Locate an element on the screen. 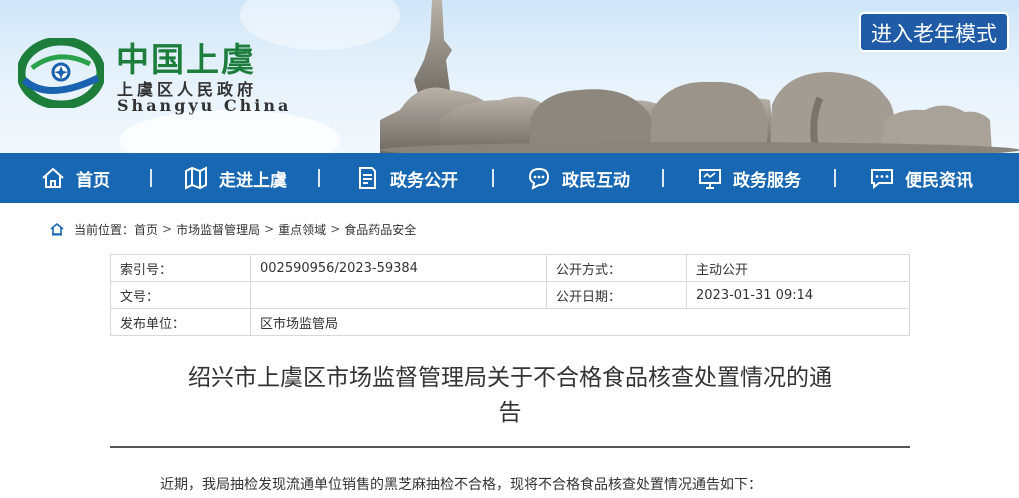 This screenshot has width=1019, height=498. elder-mode-button: 进入老年模式 is located at coordinates (934, 32).